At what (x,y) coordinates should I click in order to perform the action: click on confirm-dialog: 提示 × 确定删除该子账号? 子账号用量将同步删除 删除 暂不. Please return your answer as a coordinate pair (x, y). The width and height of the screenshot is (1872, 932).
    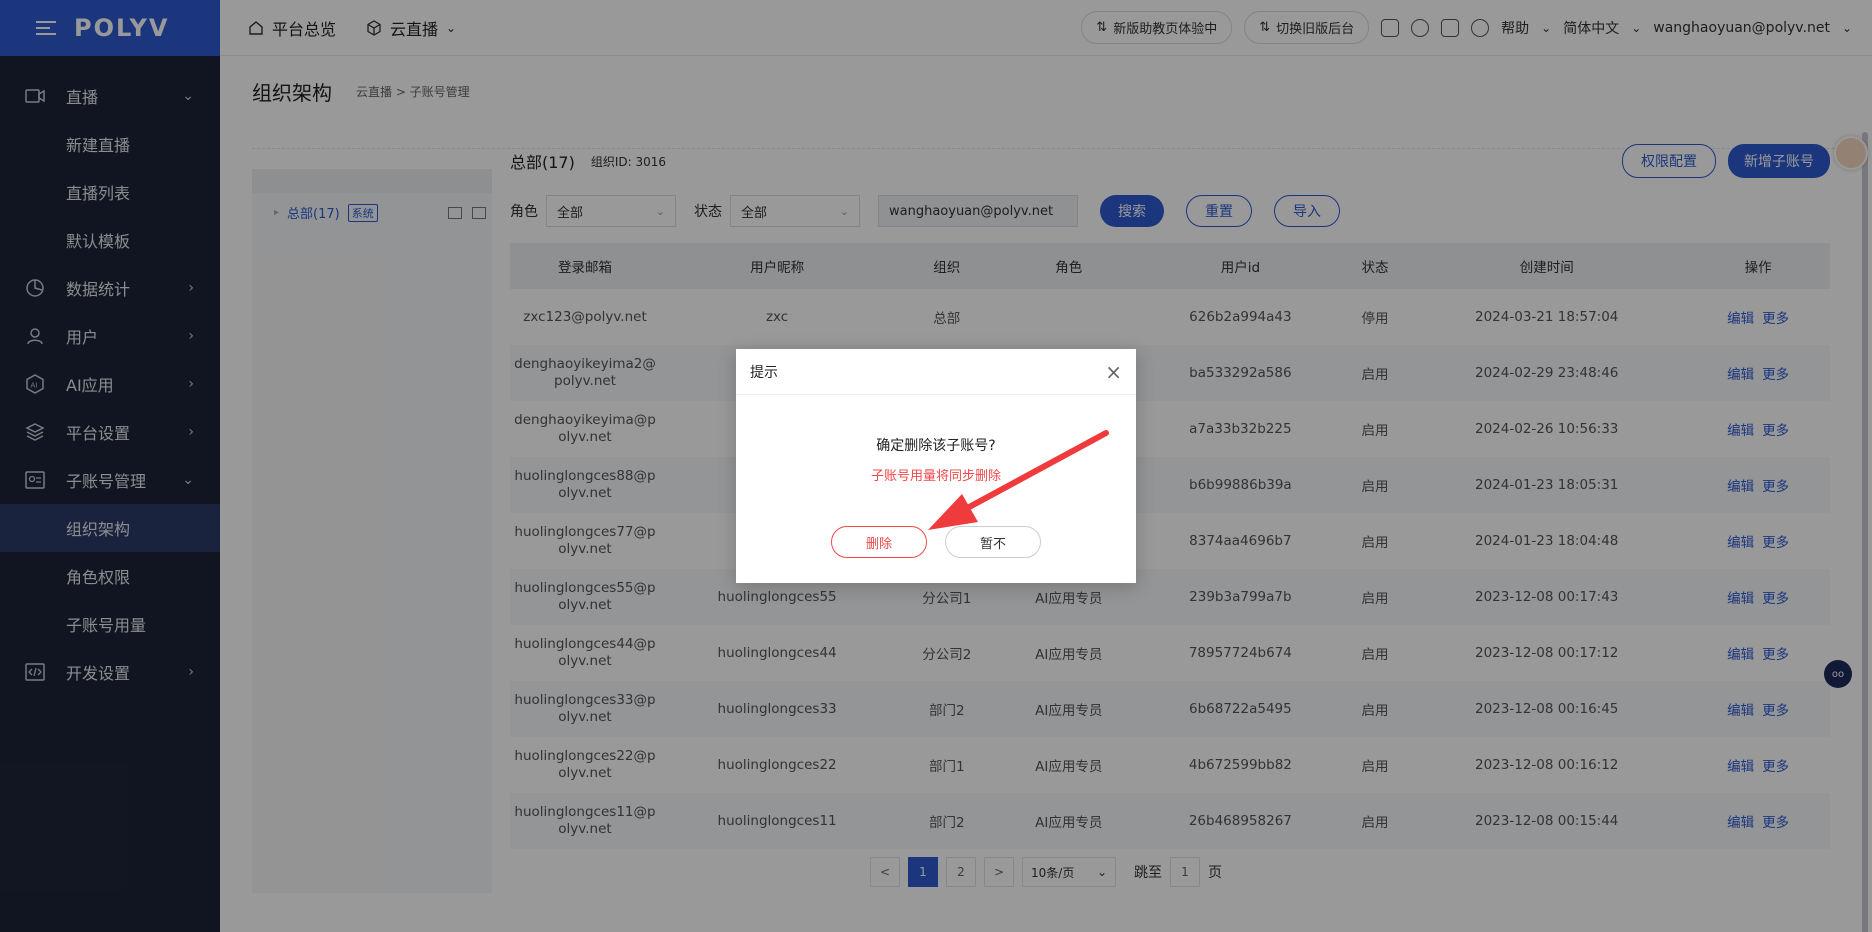
    Looking at the image, I should click on (936, 466).